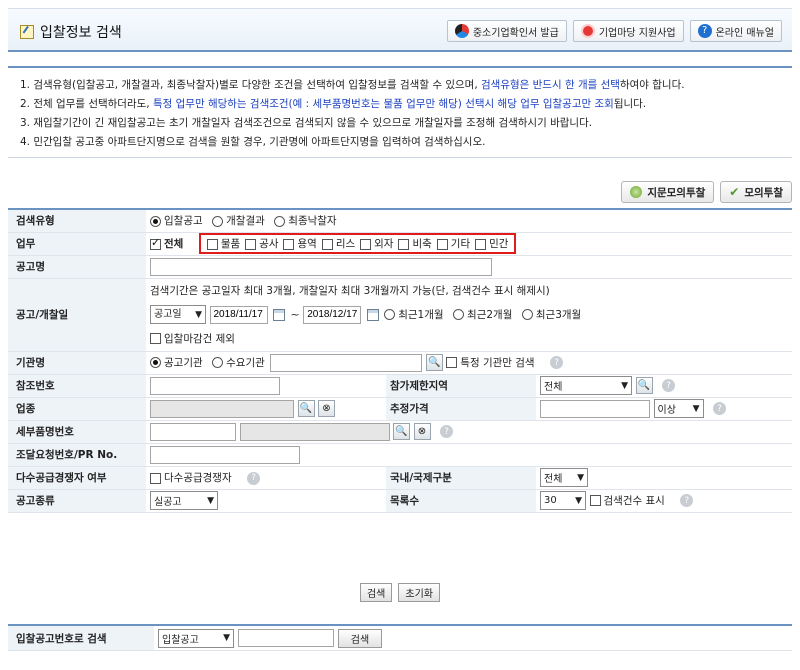  I want to click on radio-period-1m: 최근1개월, so click(414, 314).